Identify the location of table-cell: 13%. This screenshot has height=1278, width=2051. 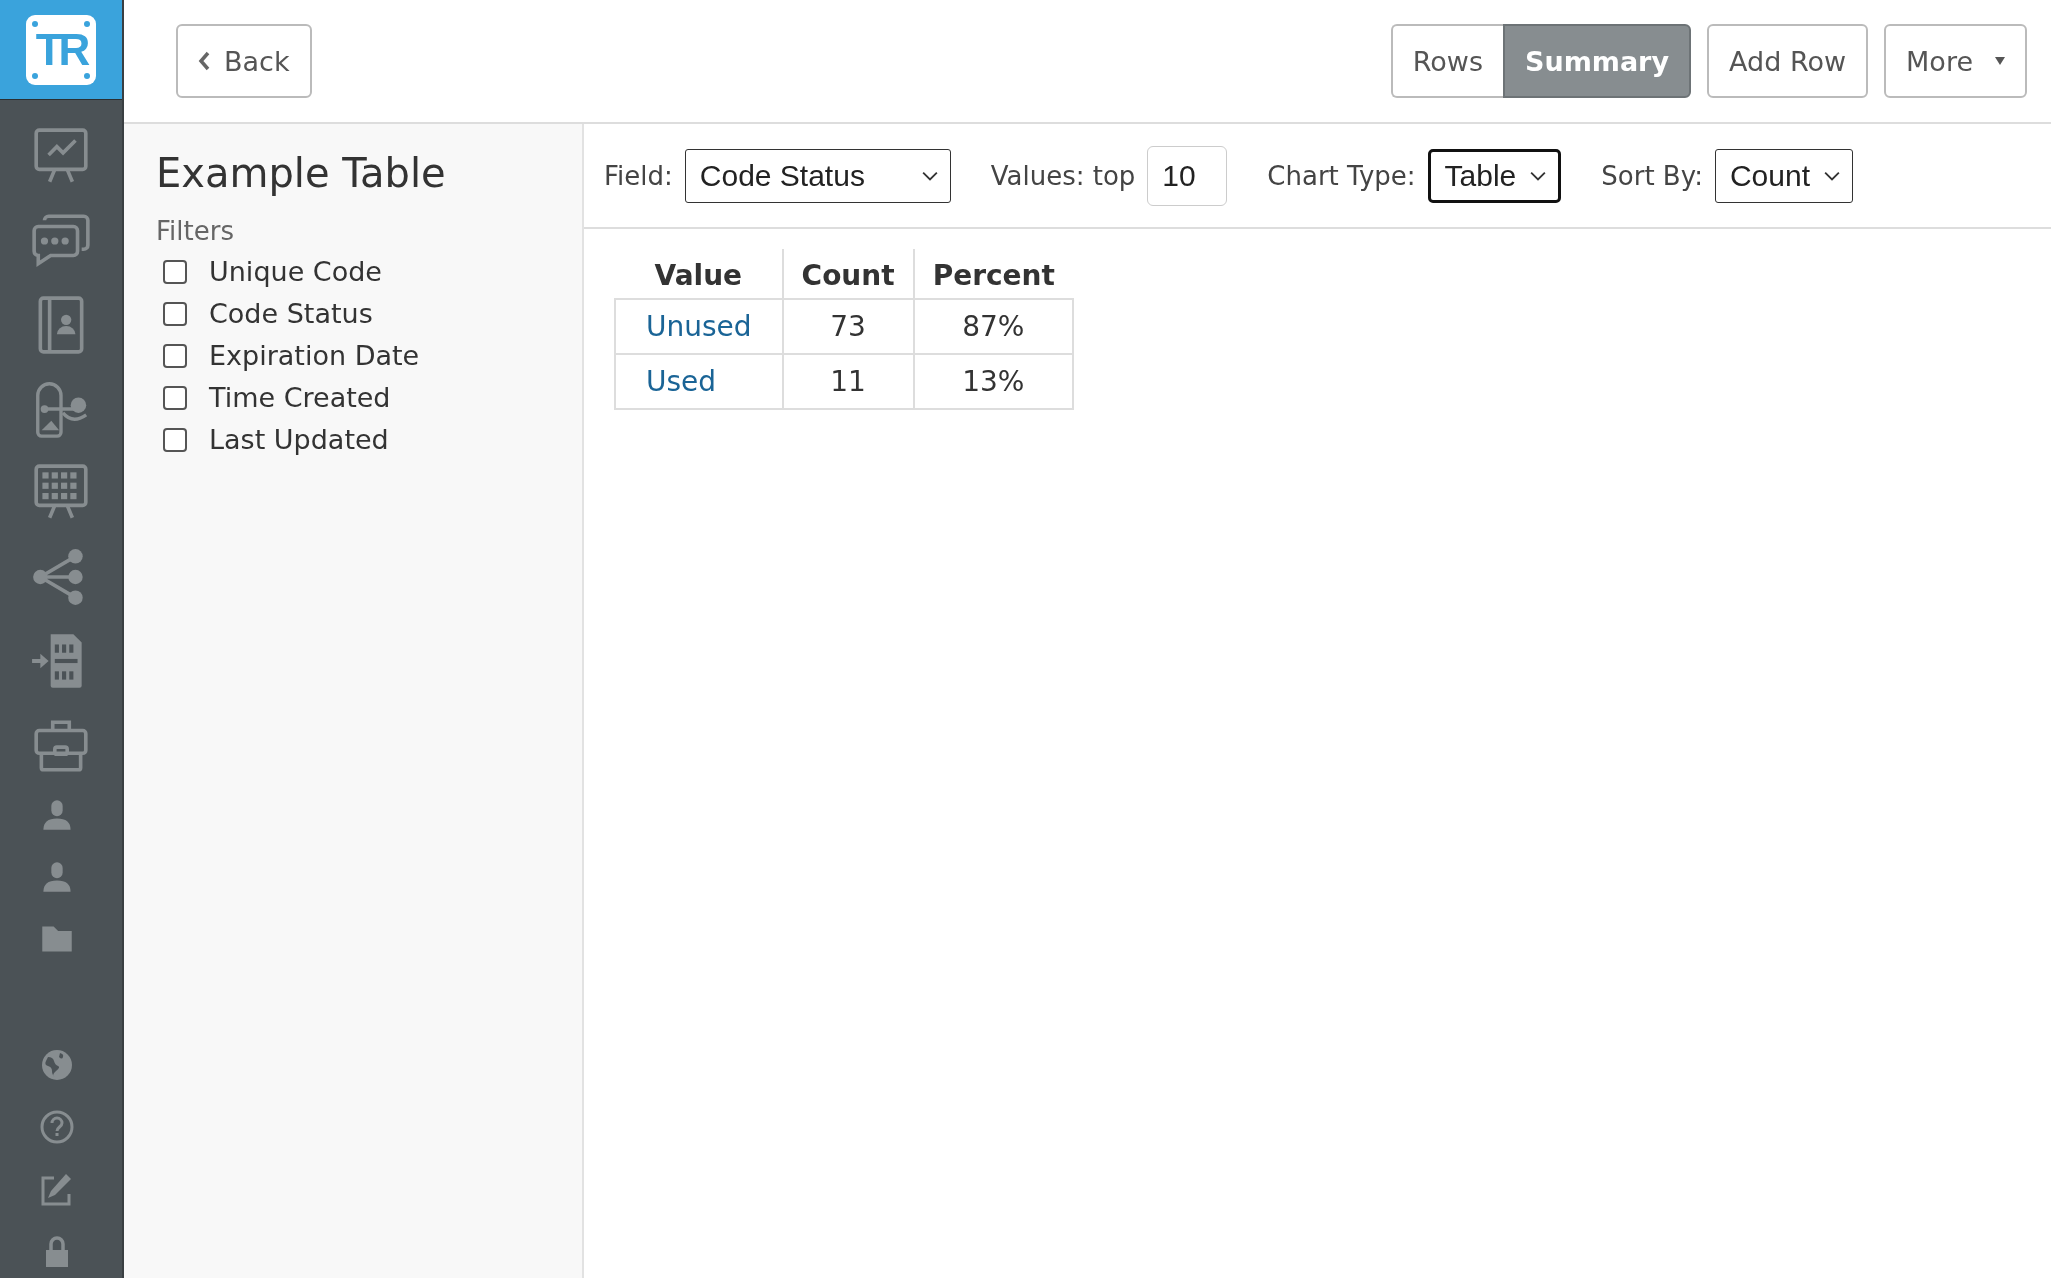
(993, 381).